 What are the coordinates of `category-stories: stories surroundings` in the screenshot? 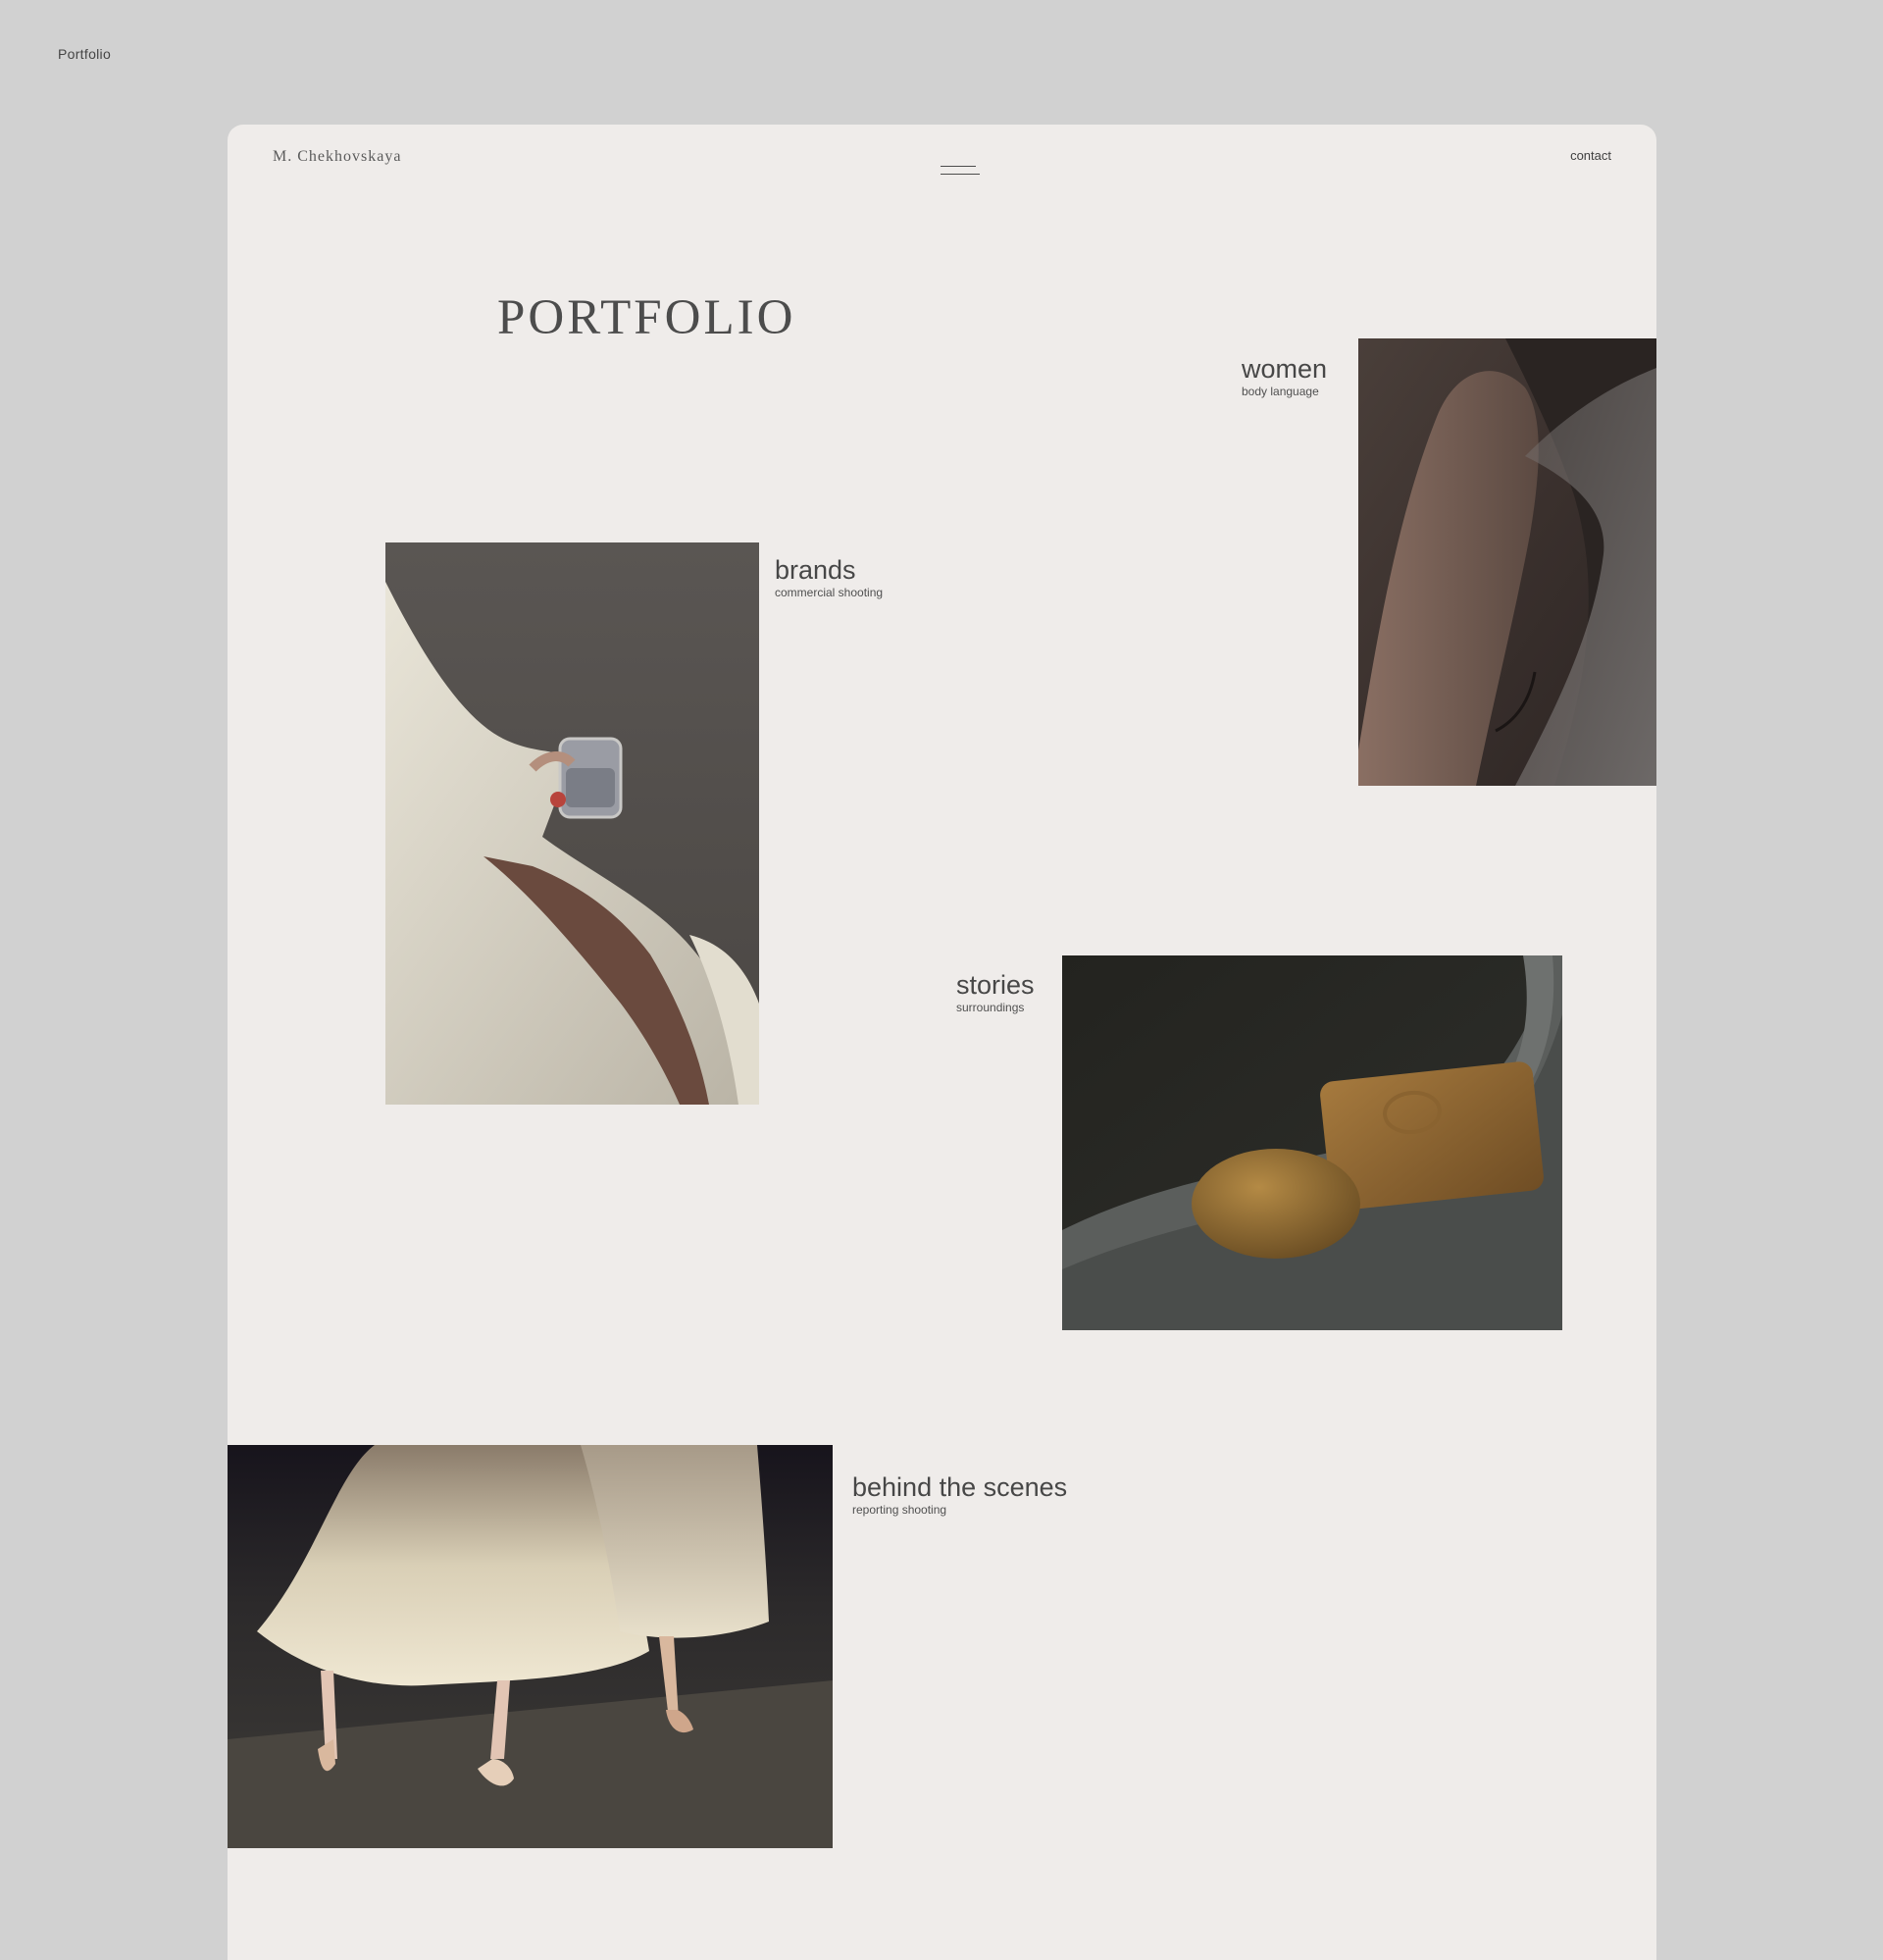 It's located at (995, 992).